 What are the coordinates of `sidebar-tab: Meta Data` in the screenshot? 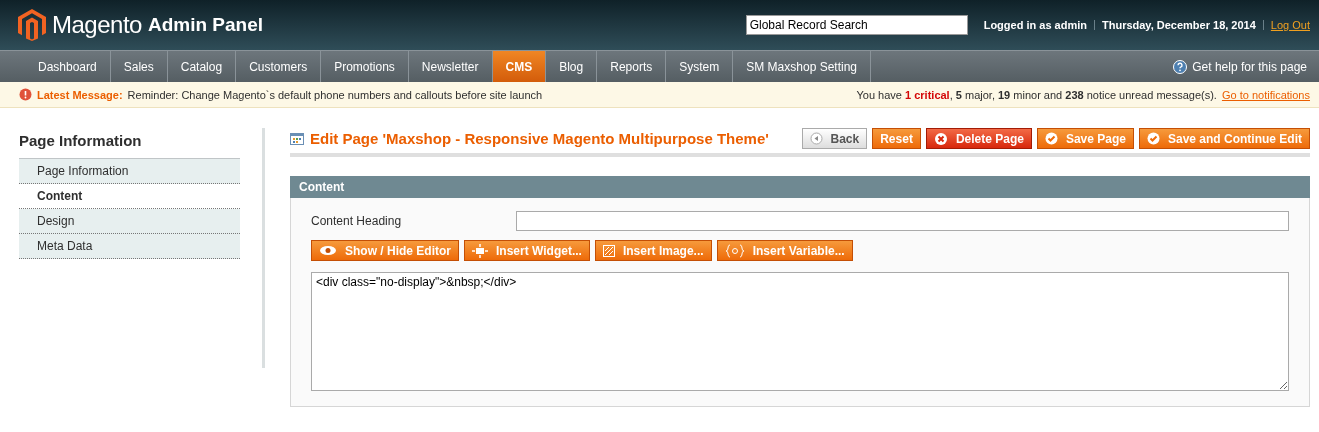 It's located at (129, 246).